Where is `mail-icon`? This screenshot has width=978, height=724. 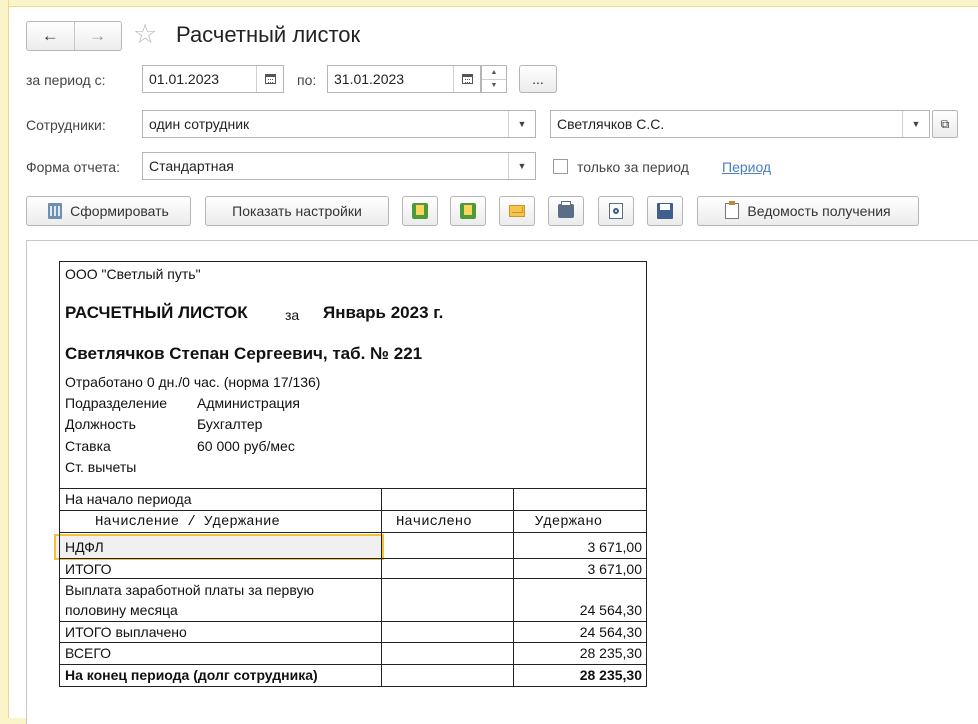 mail-icon is located at coordinates (517, 211).